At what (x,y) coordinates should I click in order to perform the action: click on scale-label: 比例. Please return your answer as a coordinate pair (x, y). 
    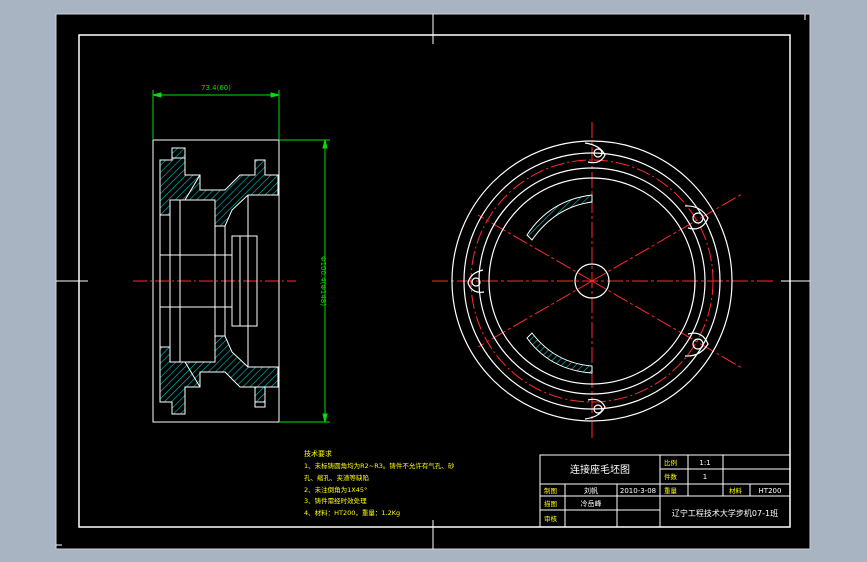
    Looking at the image, I should click on (670, 462).